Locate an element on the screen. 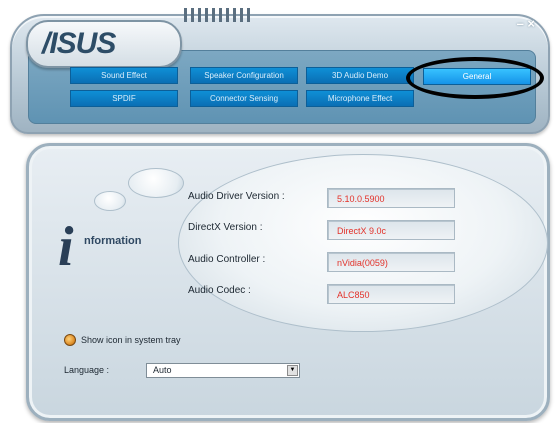 This screenshot has height=423, width=557. label-audio-controller: Audio Controller : is located at coordinates (227, 259).